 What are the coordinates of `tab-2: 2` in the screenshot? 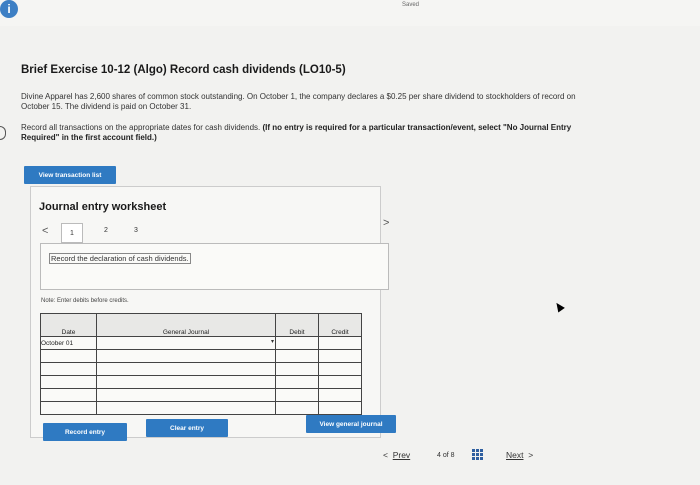 It's located at (106, 230).